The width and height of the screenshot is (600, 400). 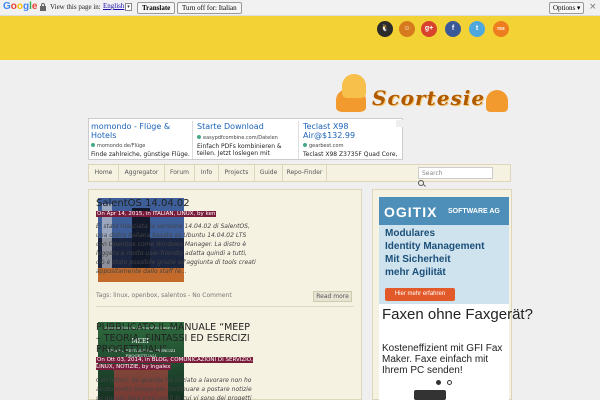 What do you see at coordinates (142, 173) in the screenshot?
I see `nav-item-aggregator: Aggregator` at bounding box center [142, 173].